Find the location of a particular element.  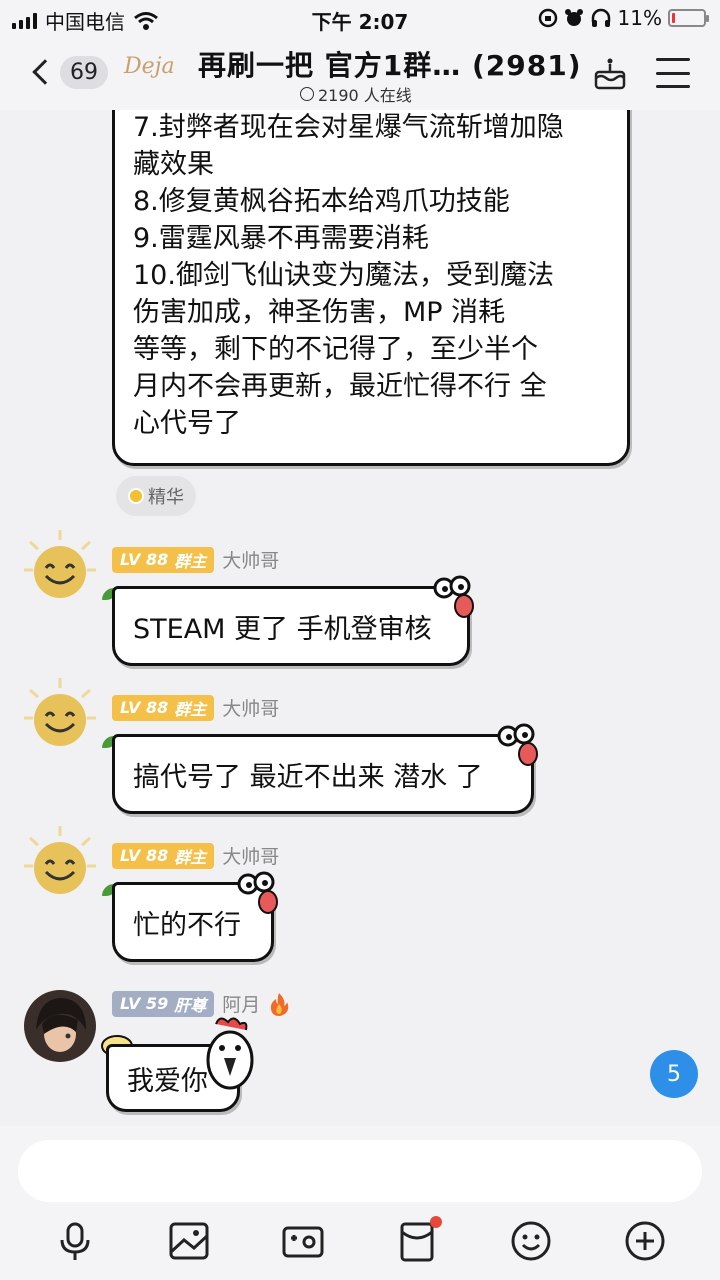

new-message-badge: 5 is located at coordinates (674, 1074).